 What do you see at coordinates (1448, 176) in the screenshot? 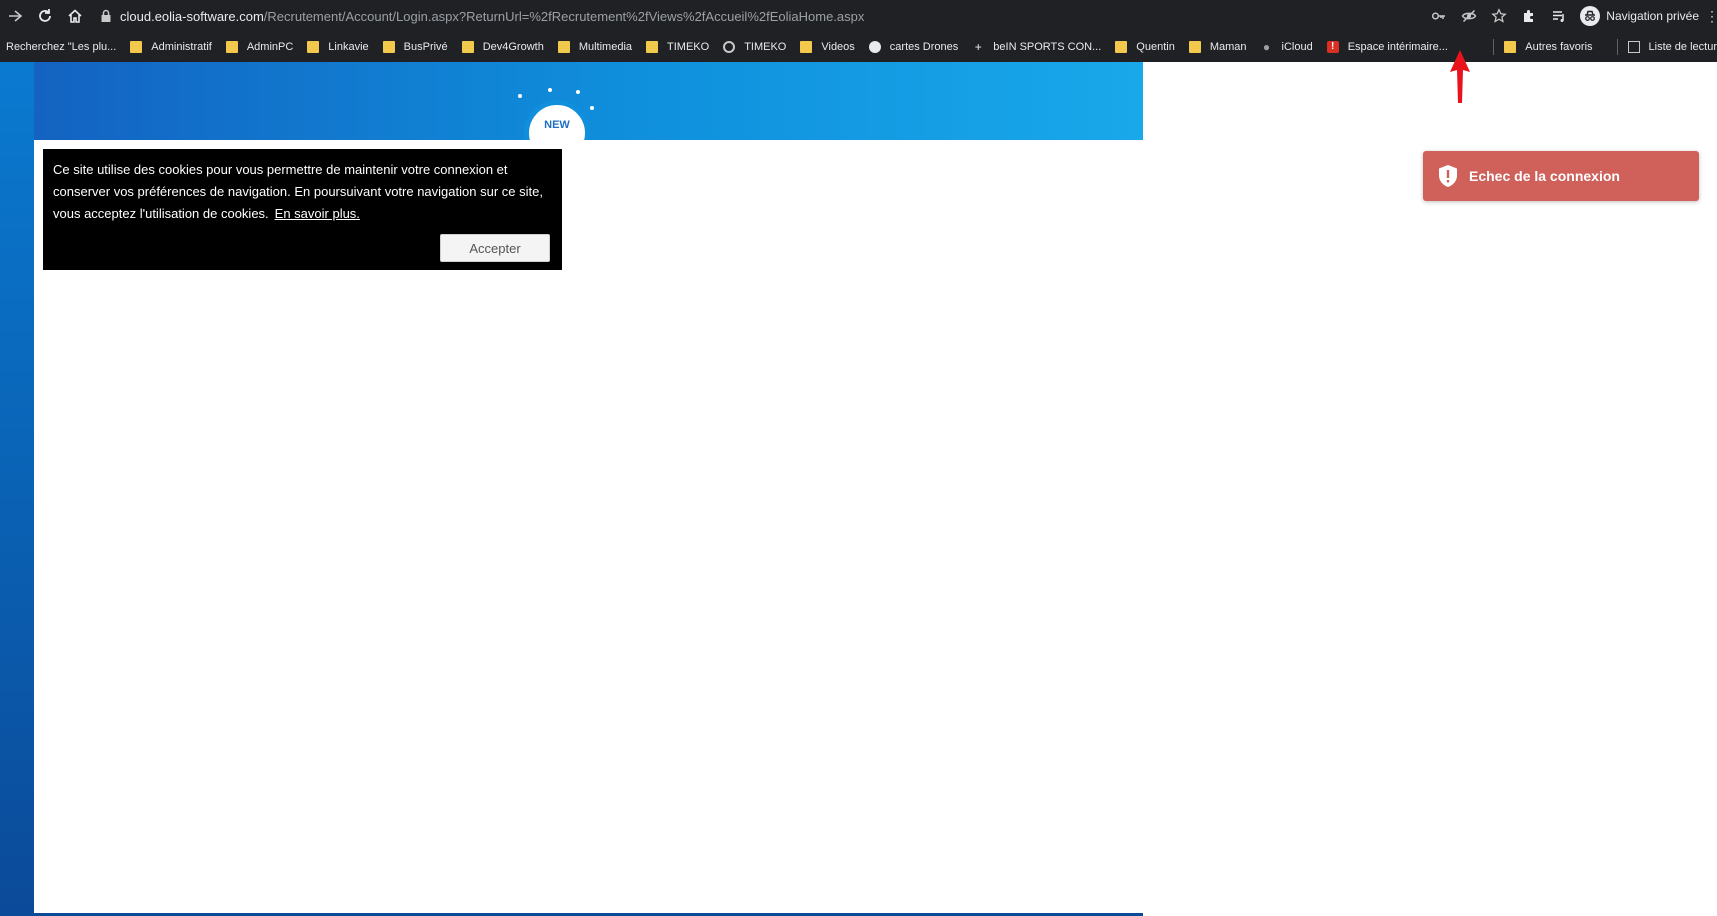
I see `shield-alert-icon` at bounding box center [1448, 176].